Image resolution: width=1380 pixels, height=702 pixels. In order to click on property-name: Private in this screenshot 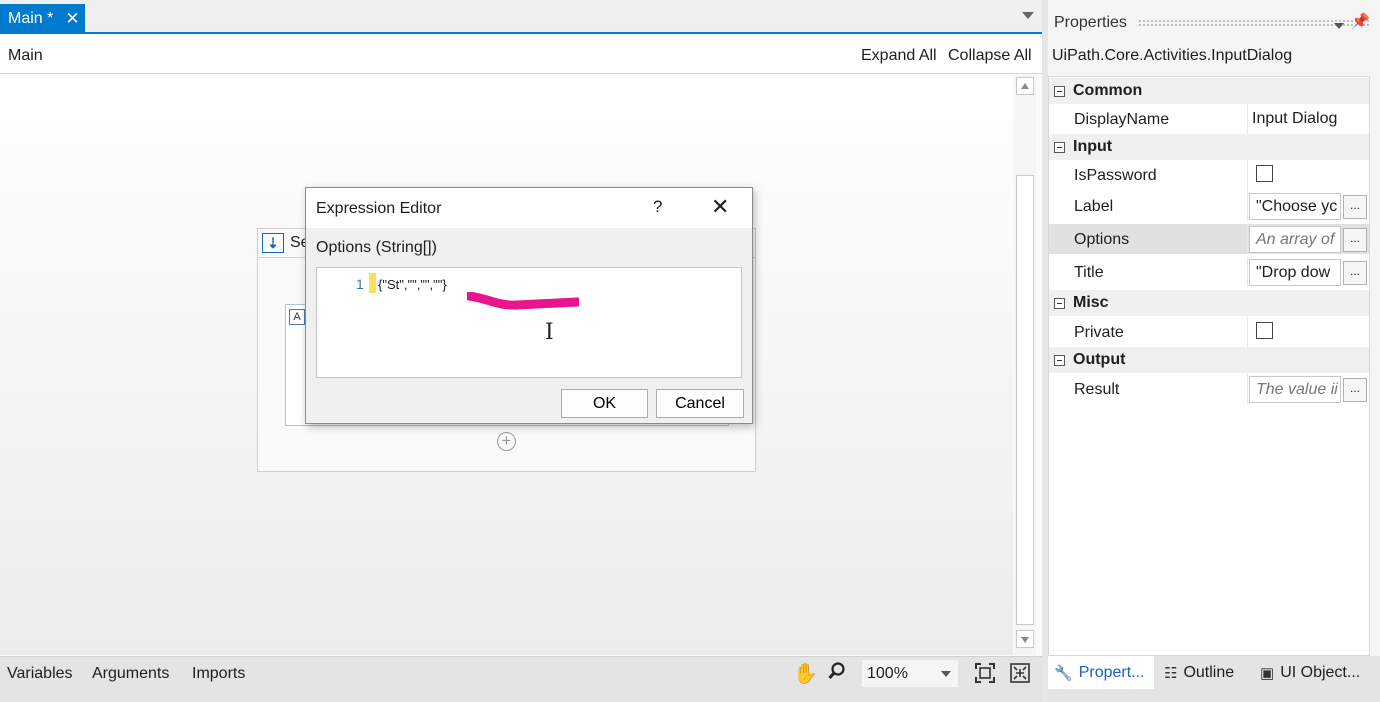, I will do `click(1099, 332)`.